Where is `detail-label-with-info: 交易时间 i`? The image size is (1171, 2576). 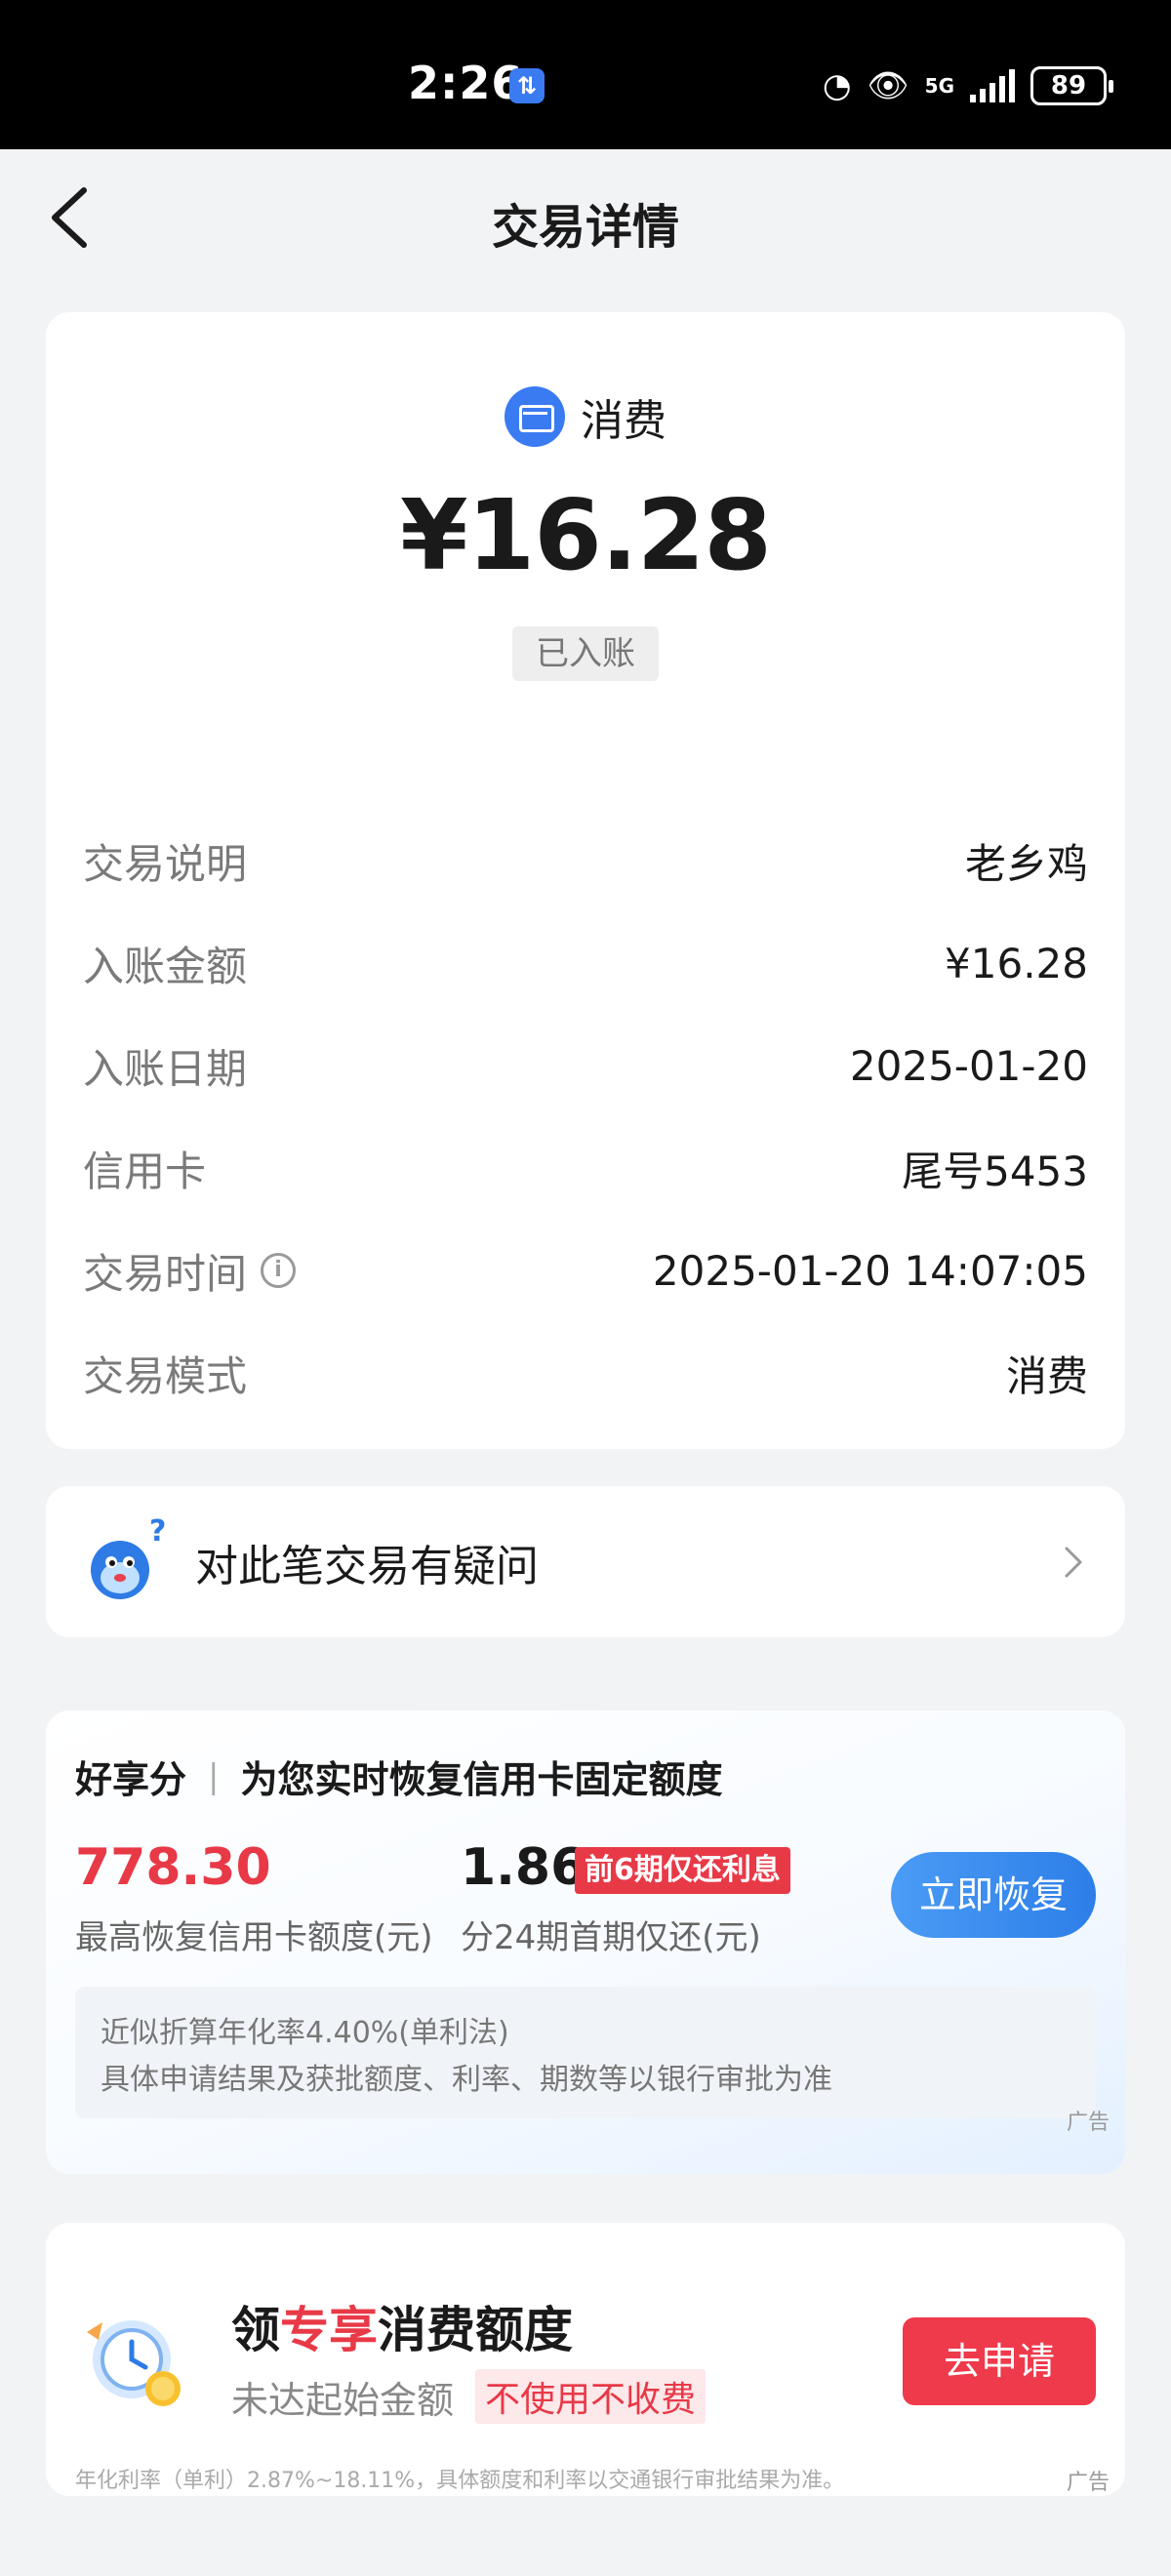 detail-label-with-info: 交易时间 i is located at coordinates (190, 1271).